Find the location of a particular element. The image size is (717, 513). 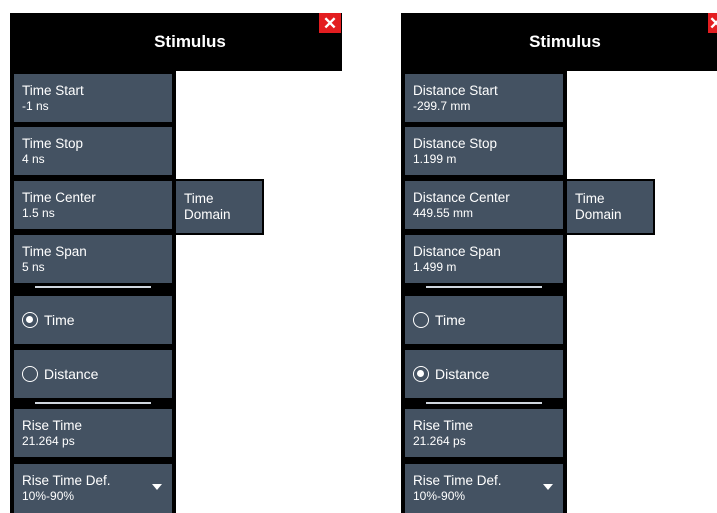

time-stop-button: Time Stop 4 ns is located at coordinates (93, 151).